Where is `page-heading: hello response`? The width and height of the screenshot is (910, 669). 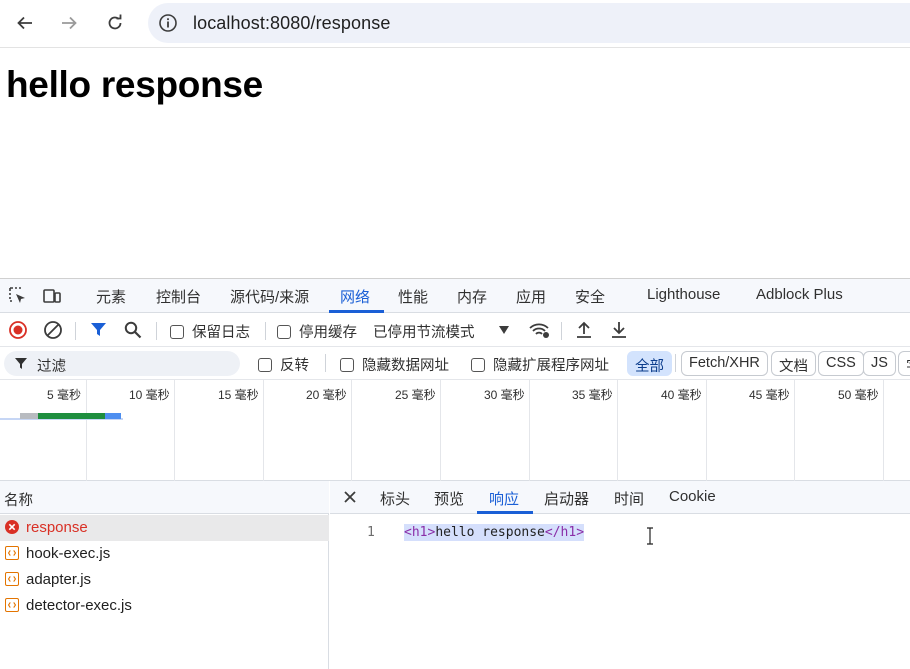 page-heading: hello response is located at coordinates (134, 84).